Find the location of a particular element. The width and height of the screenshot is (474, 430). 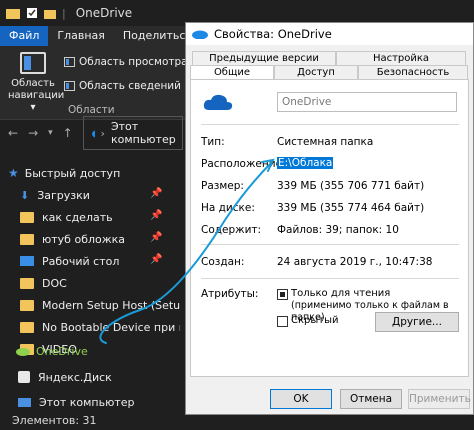

readonly-checkbox is located at coordinates (282, 294).